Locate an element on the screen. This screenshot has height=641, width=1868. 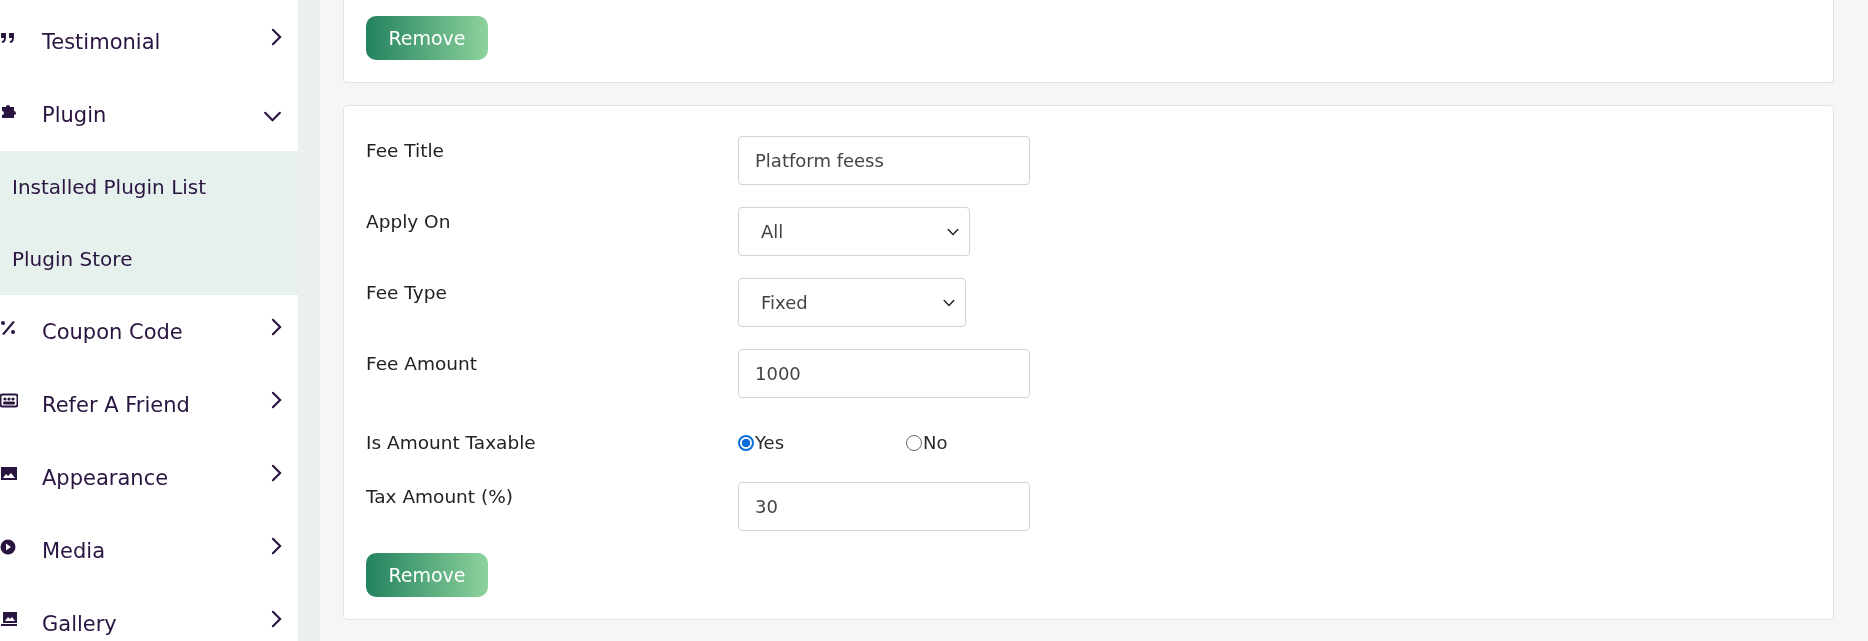
sidebar-item: Gallery is located at coordinates (149, 614).